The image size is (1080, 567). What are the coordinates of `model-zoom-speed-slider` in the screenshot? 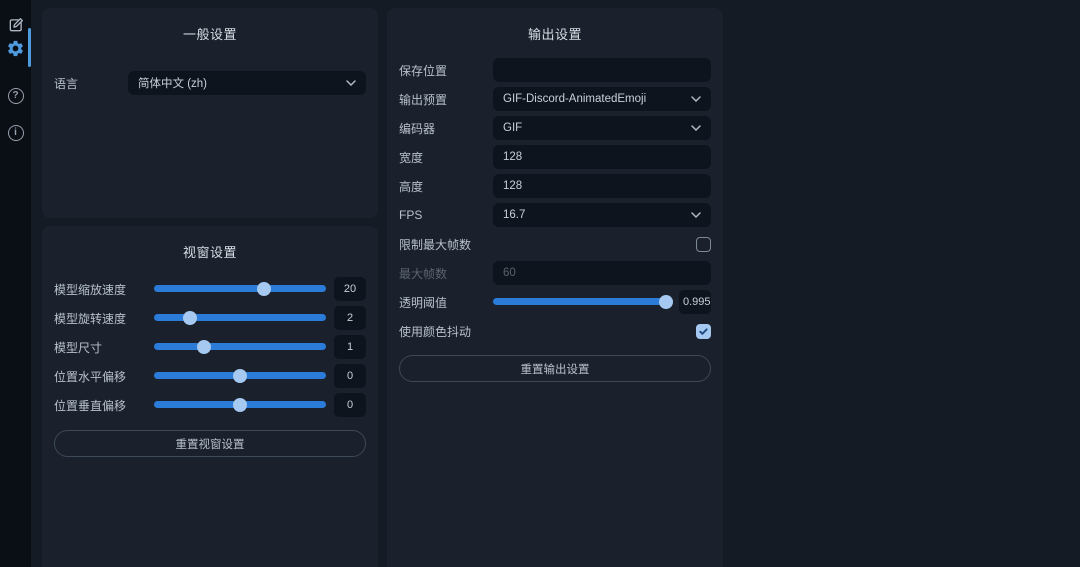 It's located at (240, 289).